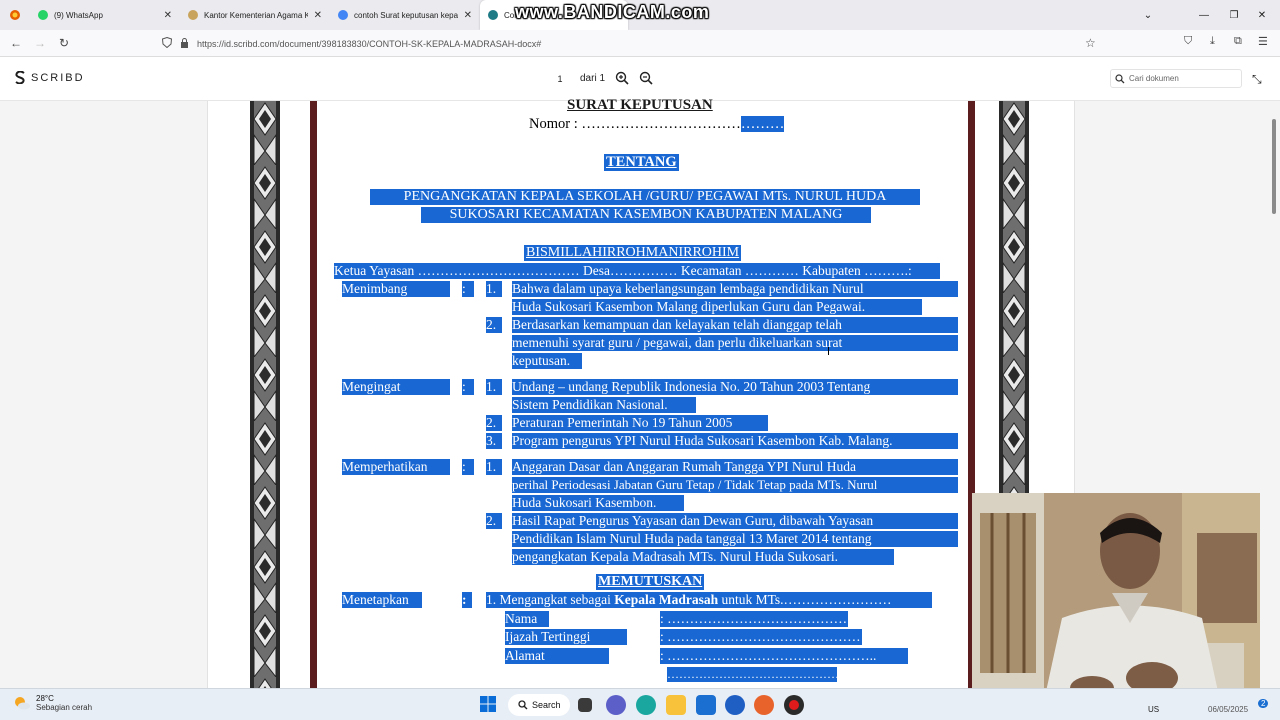 This screenshot has height=720, width=1280. I want to click on menimbang-colon: :, so click(468, 289).